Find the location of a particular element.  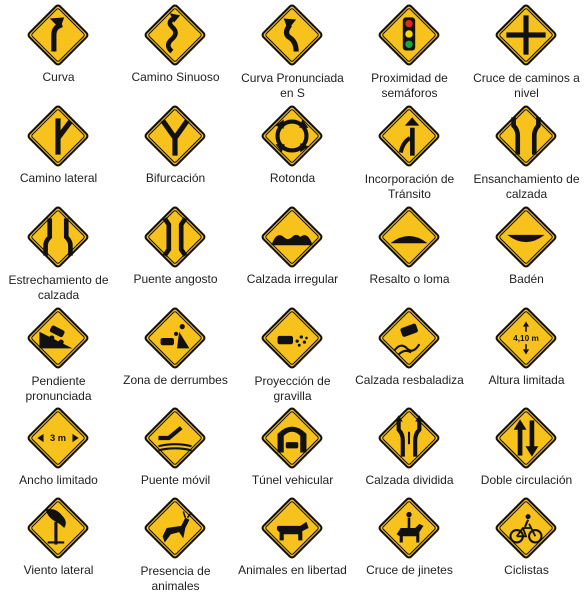

sign-plate-text: 4,10 m is located at coordinates (526, 338).